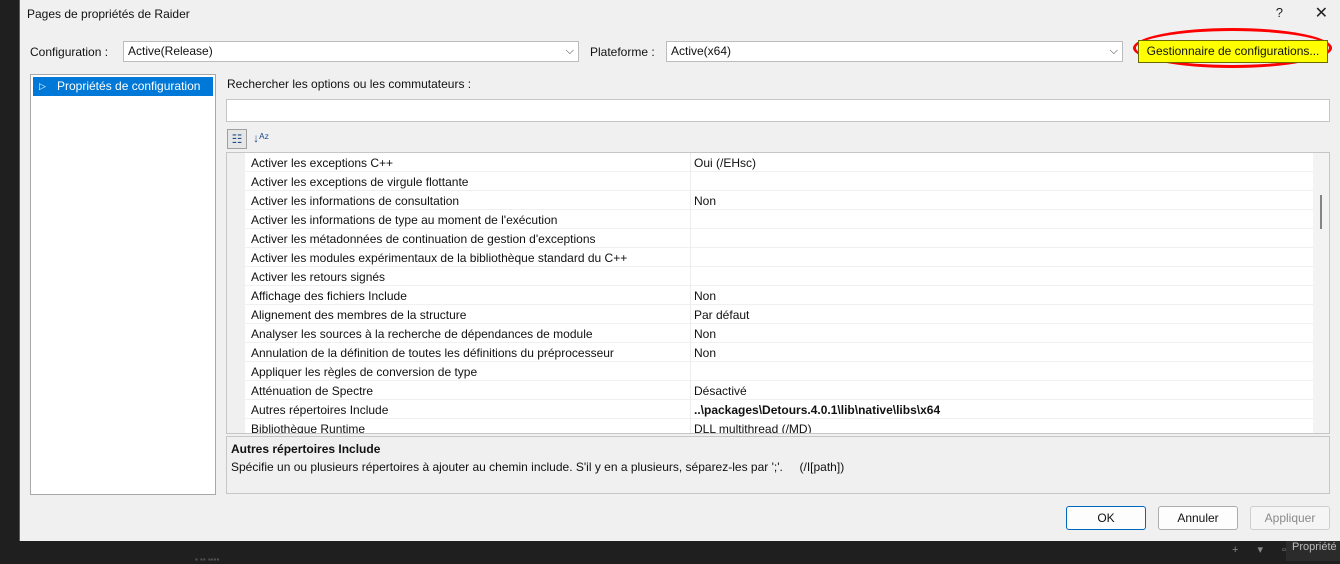 This screenshot has height=564, width=1340. What do you see at coordinates (237, 139) in the screenshot?
I see `categorized-view-icon: ☷` at bounding box center [237, 139].